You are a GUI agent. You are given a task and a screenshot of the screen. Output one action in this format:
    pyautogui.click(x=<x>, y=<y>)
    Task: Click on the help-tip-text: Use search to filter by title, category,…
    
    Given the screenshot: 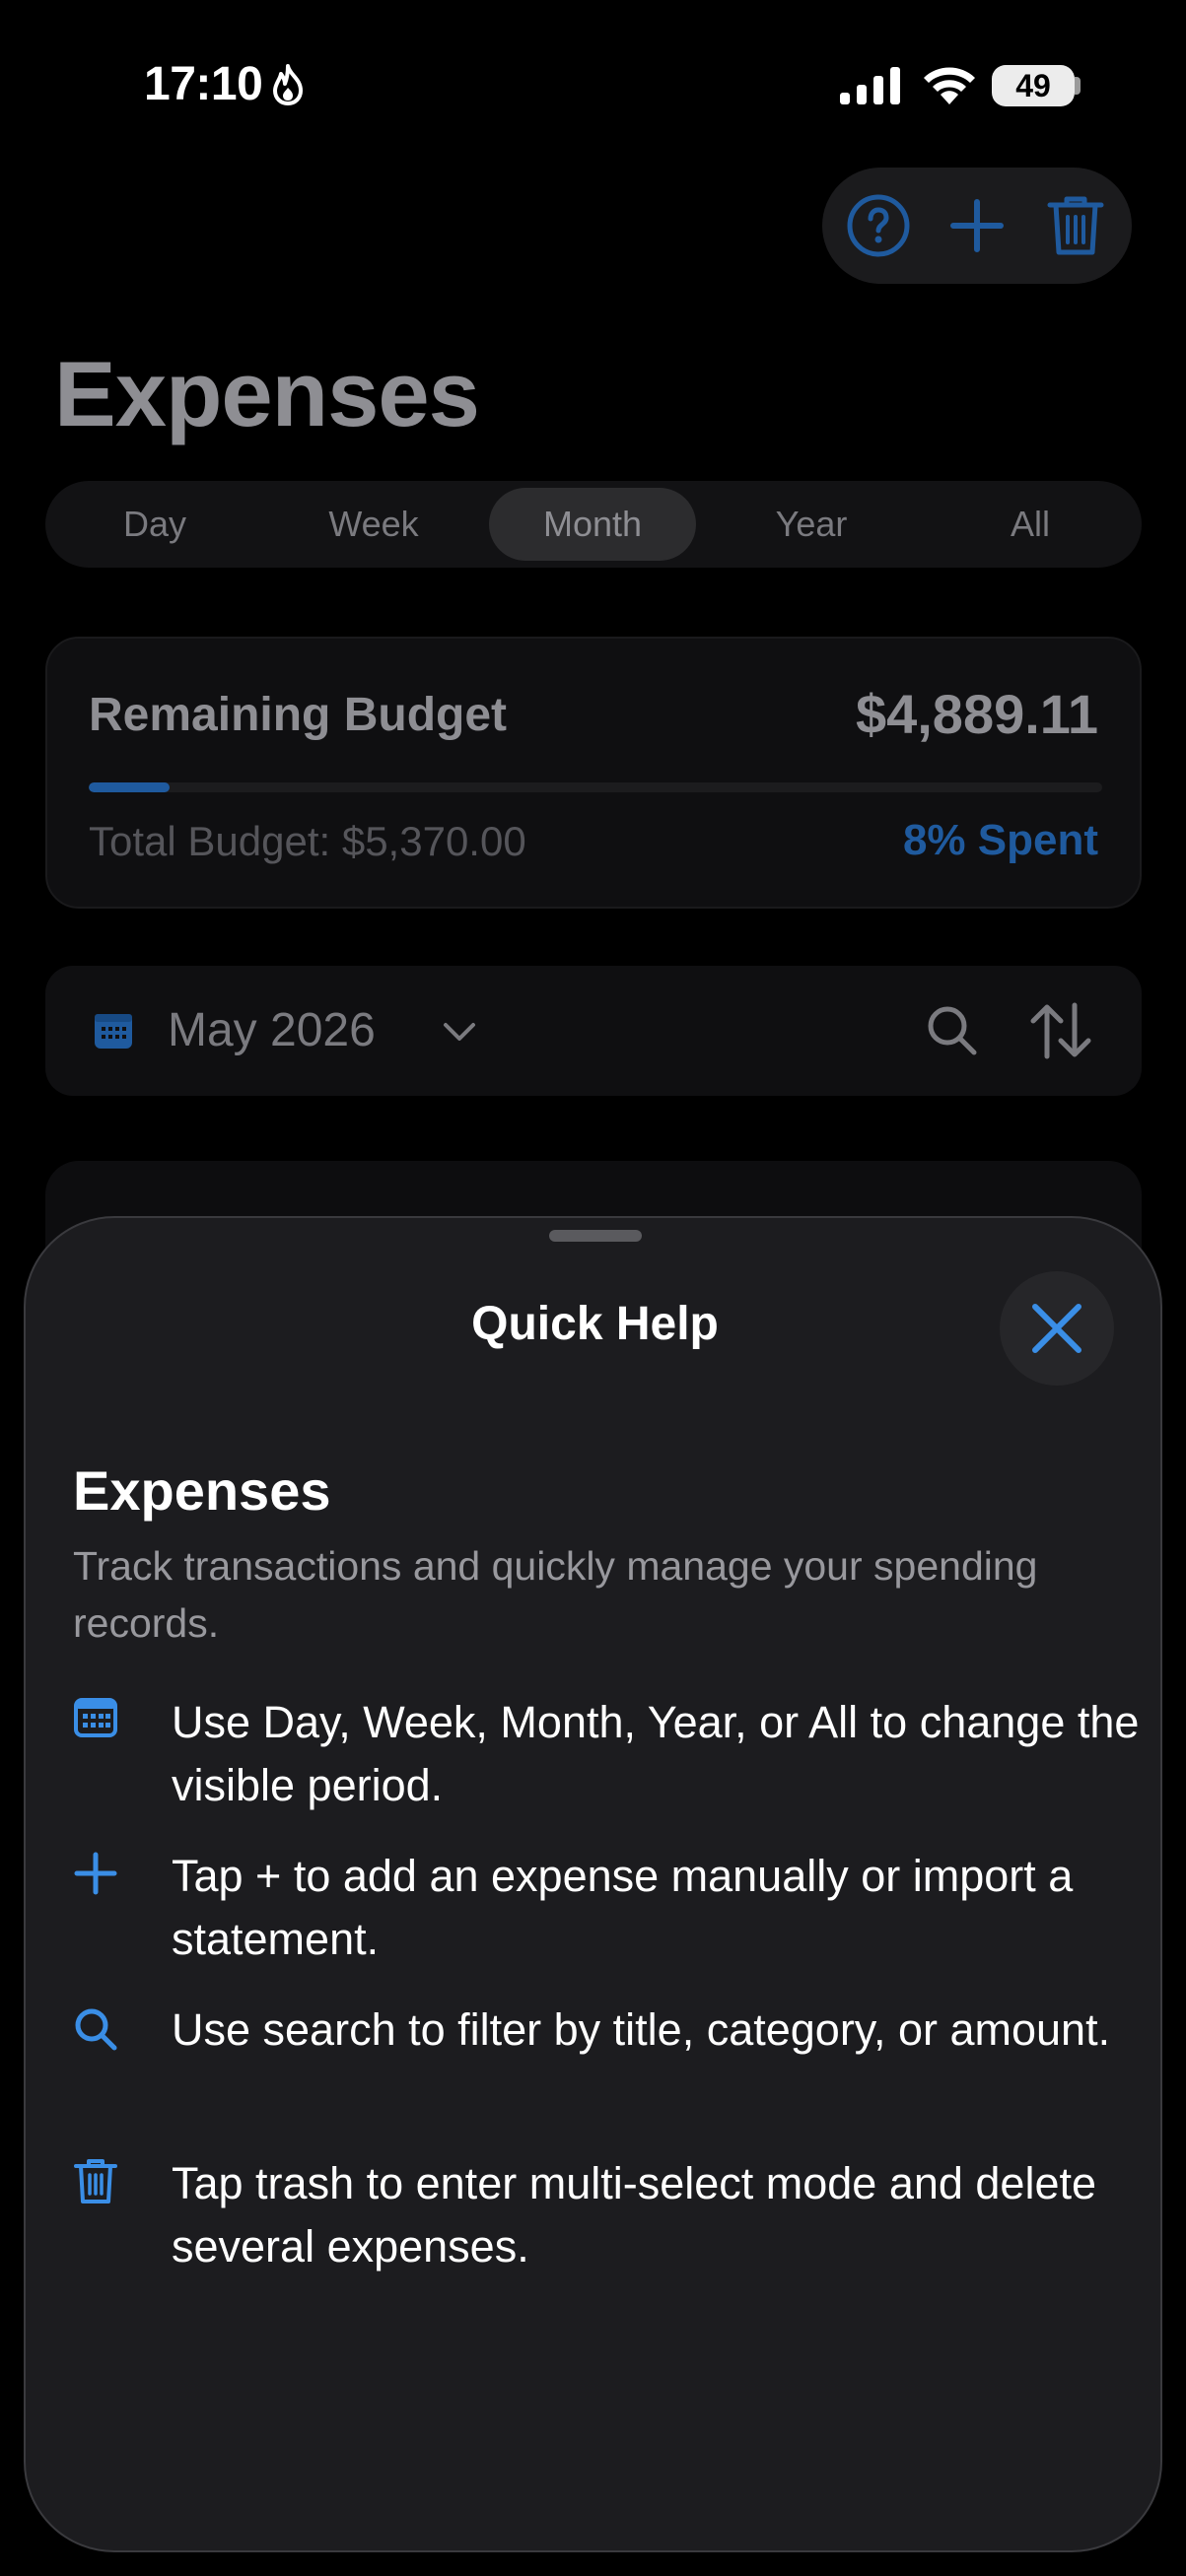 What is the action you would take?
    pyautogui.click(x=642, y=2029)
    